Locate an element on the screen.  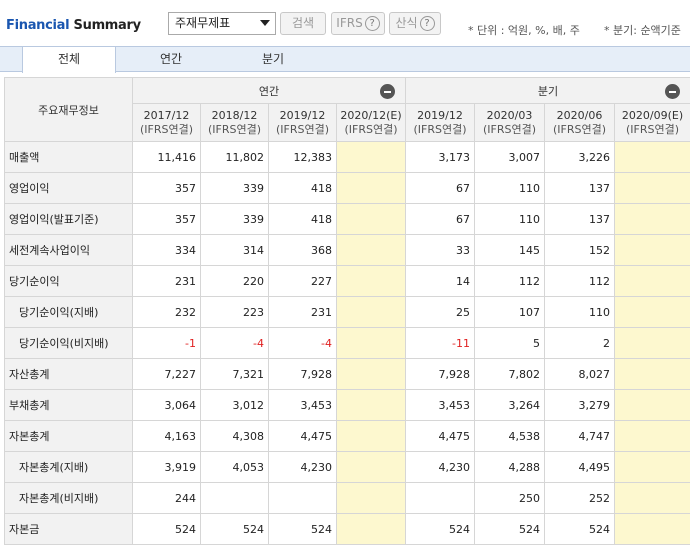
unit-note: * 단위 : 억원, %, 배, 주 is located at coordinates (524, 30).